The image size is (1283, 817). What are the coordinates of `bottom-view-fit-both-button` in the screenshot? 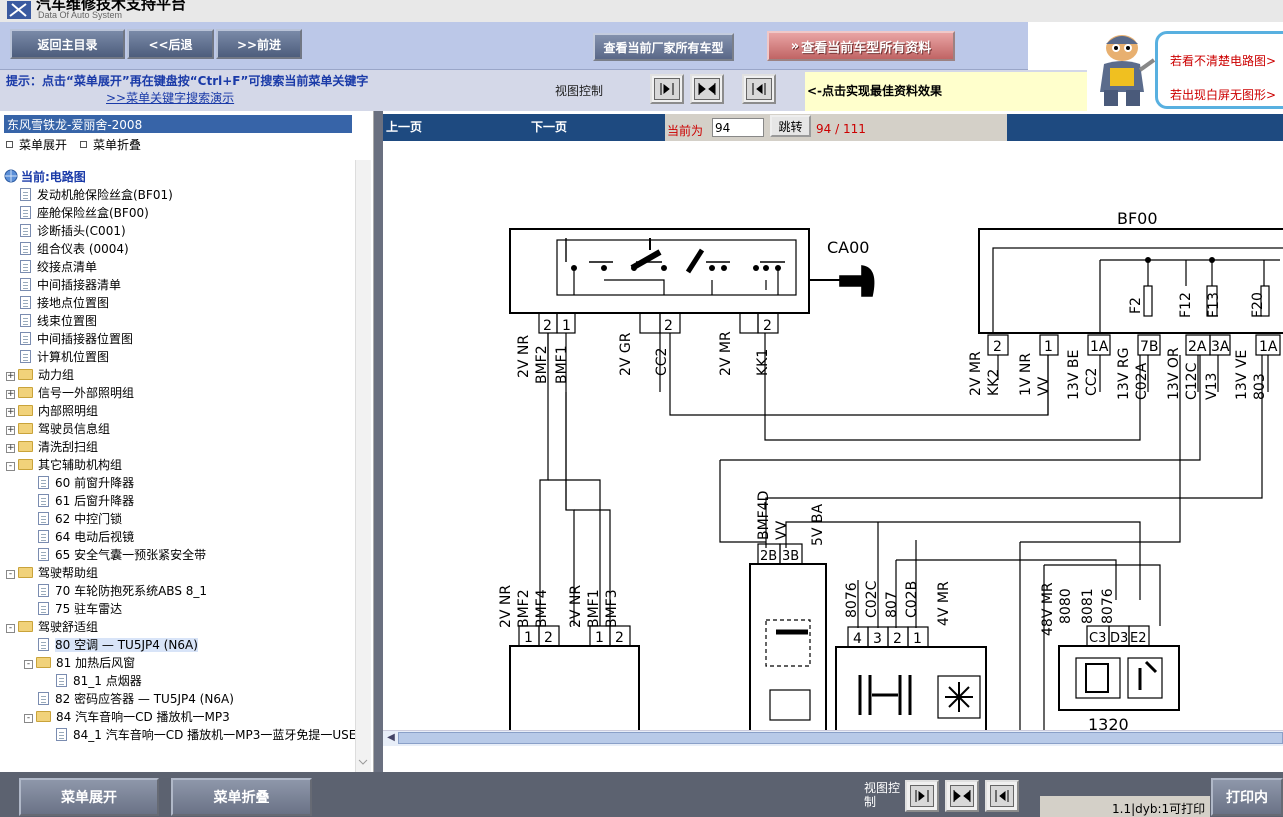 It's located at (962, 796).